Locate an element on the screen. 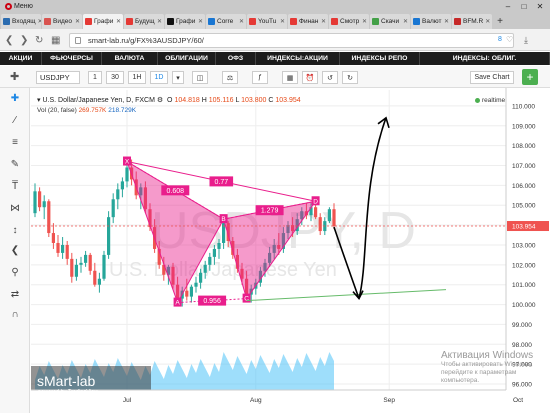  price-tick-label: 107.000 is located at coordinates (524, 166).